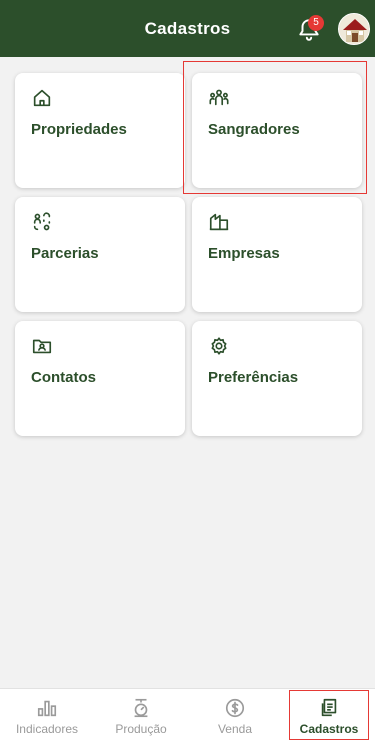 This screenshot has width=375, height=740. What do you see at coordinates (42, 221) in the screenshot?
I see `partnership-icon` at bounding box center [42, 221].